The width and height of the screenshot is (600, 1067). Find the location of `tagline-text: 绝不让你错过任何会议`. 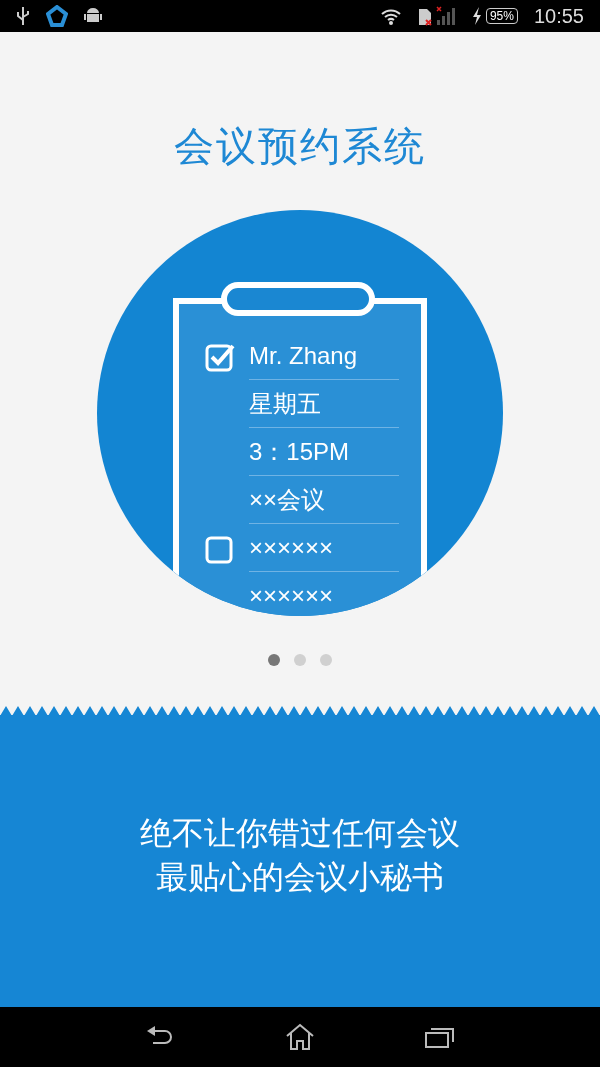

tagline-text: 绝不让你错过任何会议 is located at coordinates (300, 833).